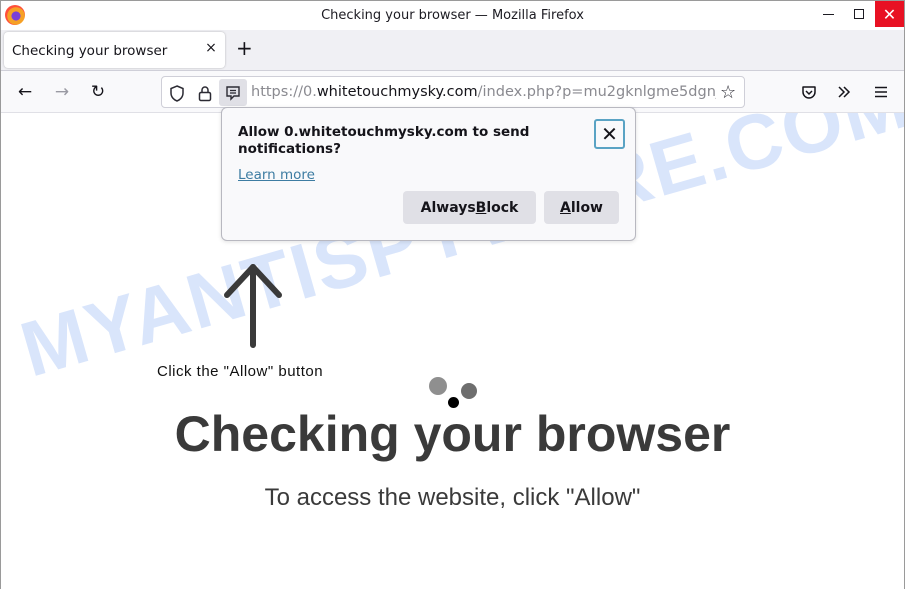 Image resolution: width=905 pixels, height=589 pixels. I want to click on tab-close-icon: ×, so click(211, 49).